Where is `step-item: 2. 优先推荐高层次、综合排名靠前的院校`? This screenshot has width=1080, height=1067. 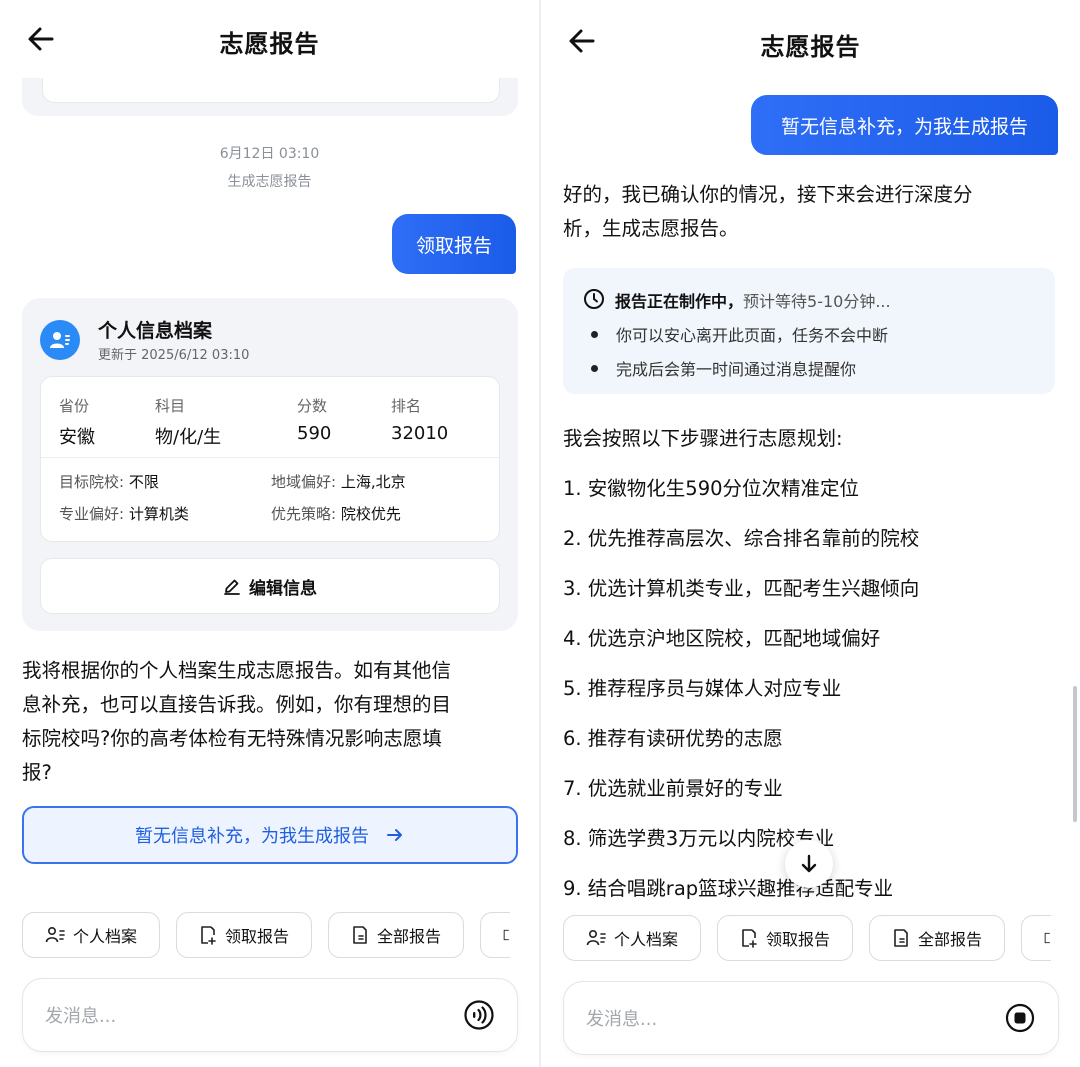 step-item: 2. 优先推荐高层次、综合排名靠前的院校 is located at coordinates (741, 538).